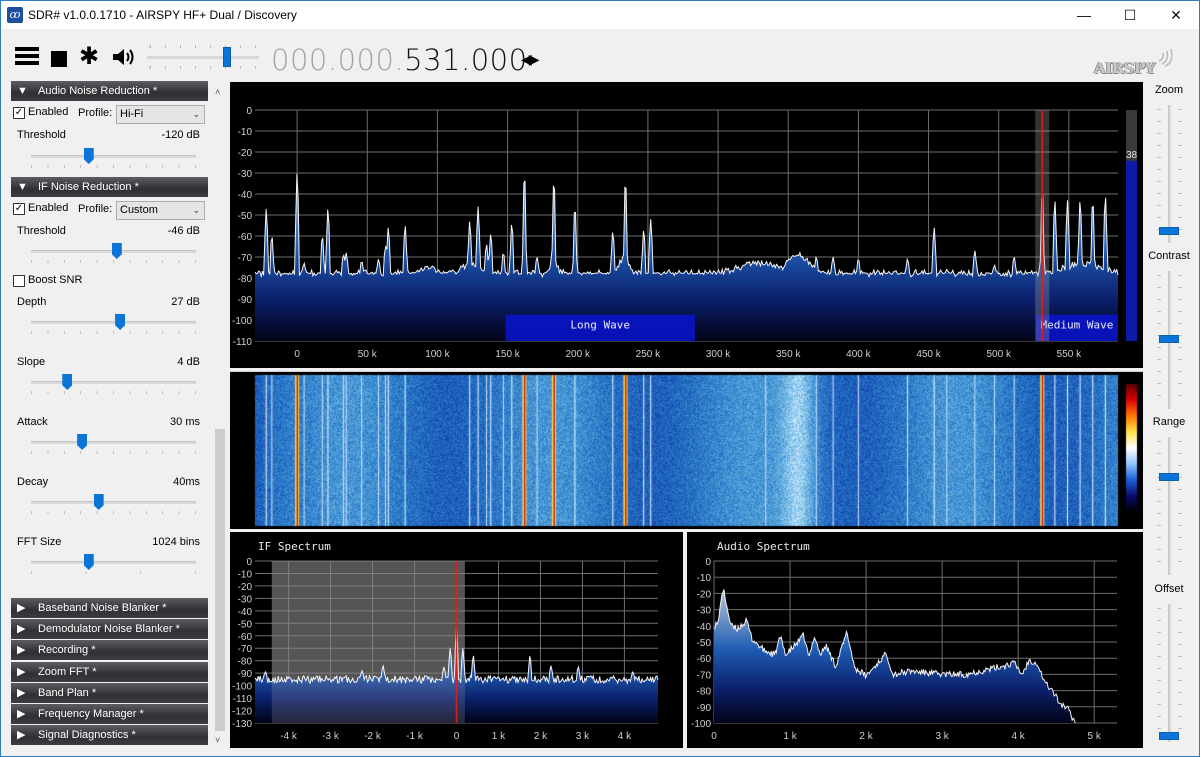 Image resolution: width=1200 pixels, height=757 pixels. What do you see at coordinates (242, 712) in the screenshot?
I see `y-tick-label: -120` at bounding box center [242, 712].